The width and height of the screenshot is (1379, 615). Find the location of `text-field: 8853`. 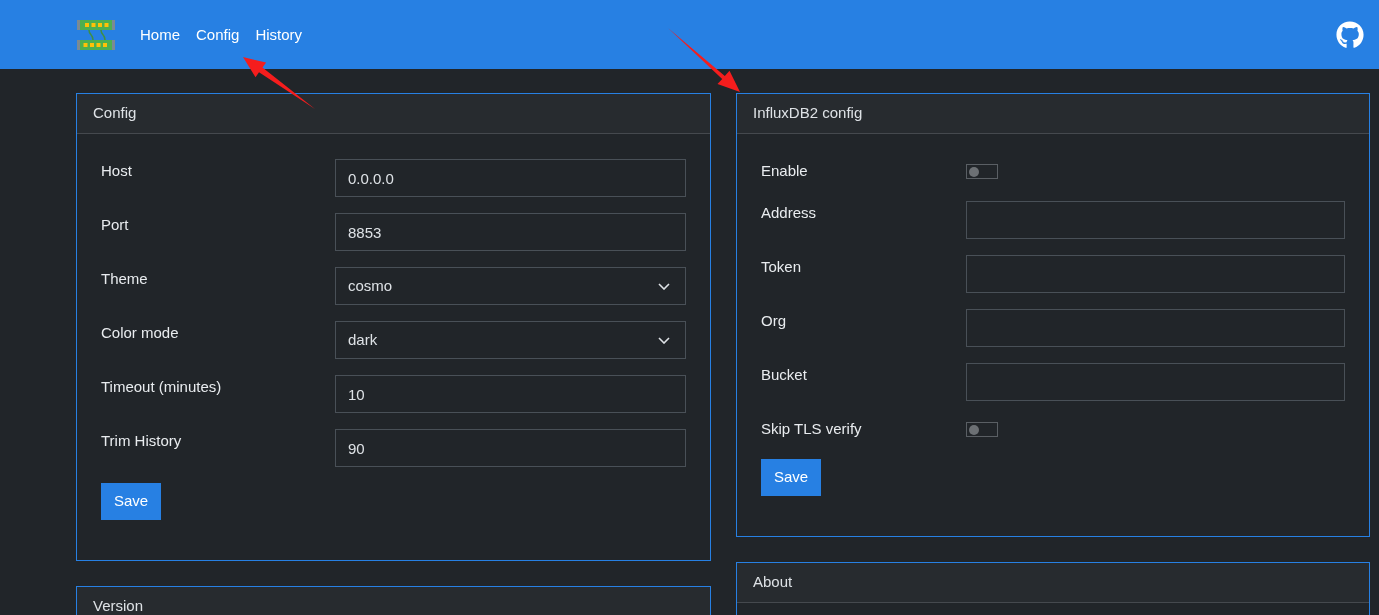

text-field: 8853 is located at coordinates (510, 232).